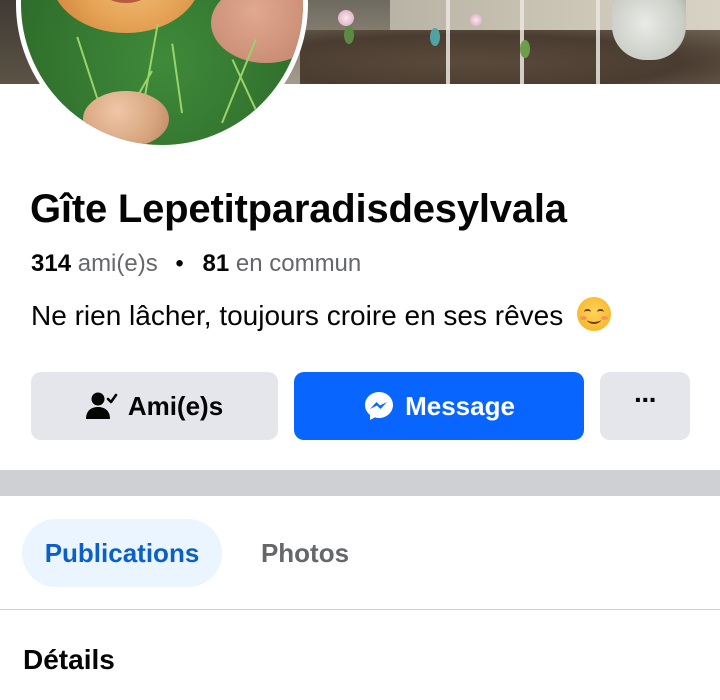 Image resolution: width=720 pixels, height=700 pixels. Describe the element at coordinates (175, 405) in the screenshot. I see `friends-button-label: Ami(e)s` at that location.